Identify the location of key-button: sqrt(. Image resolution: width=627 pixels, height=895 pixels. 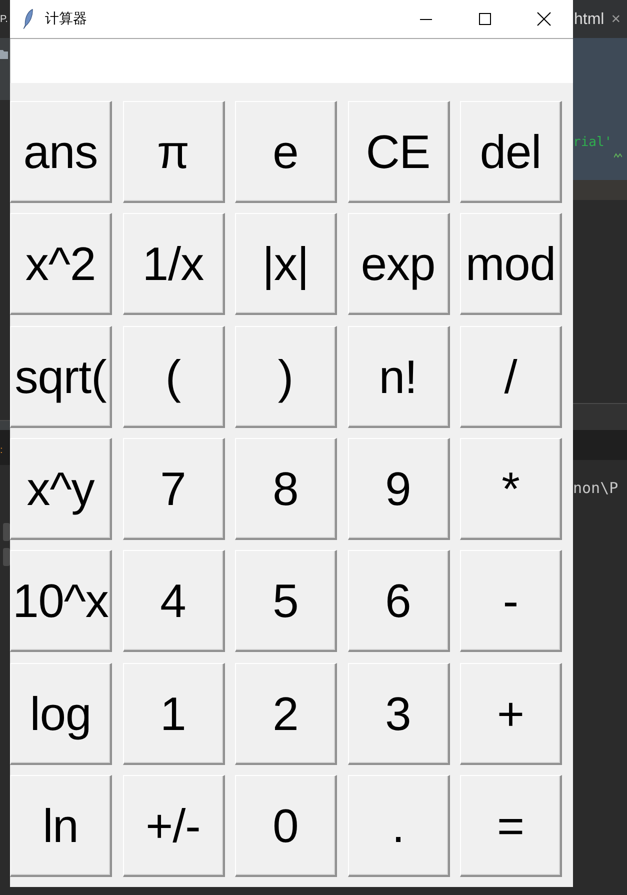
(61, 377).